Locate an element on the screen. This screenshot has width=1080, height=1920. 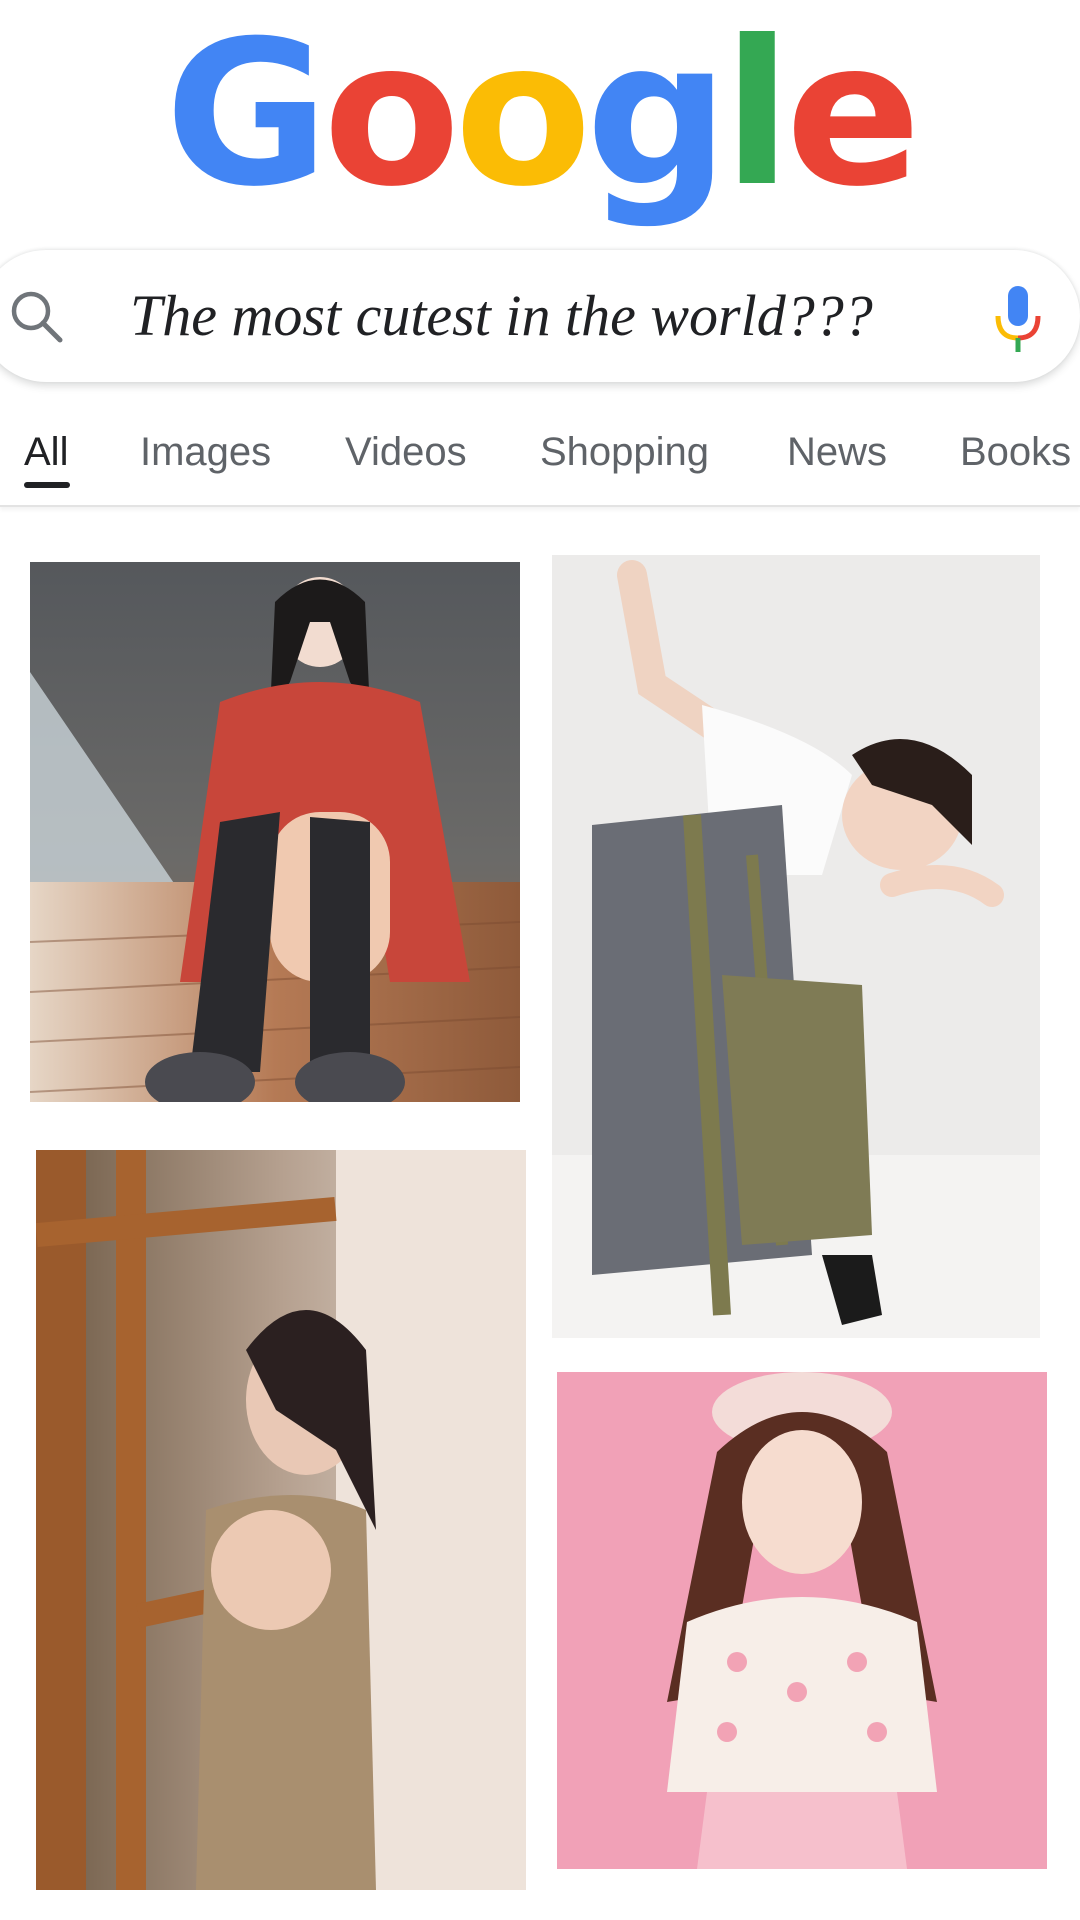
logo-letter: g is located at coordinates (657, 115).